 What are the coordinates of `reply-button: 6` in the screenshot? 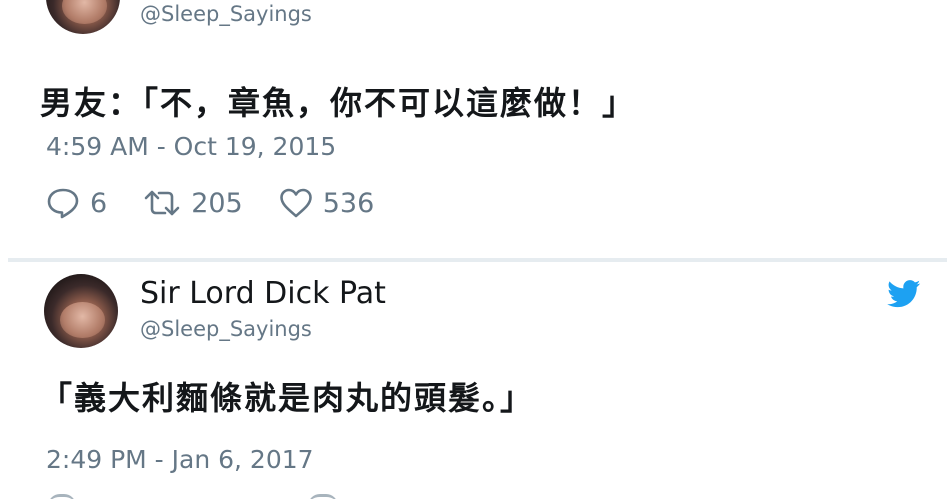 It's located at (76, 203).